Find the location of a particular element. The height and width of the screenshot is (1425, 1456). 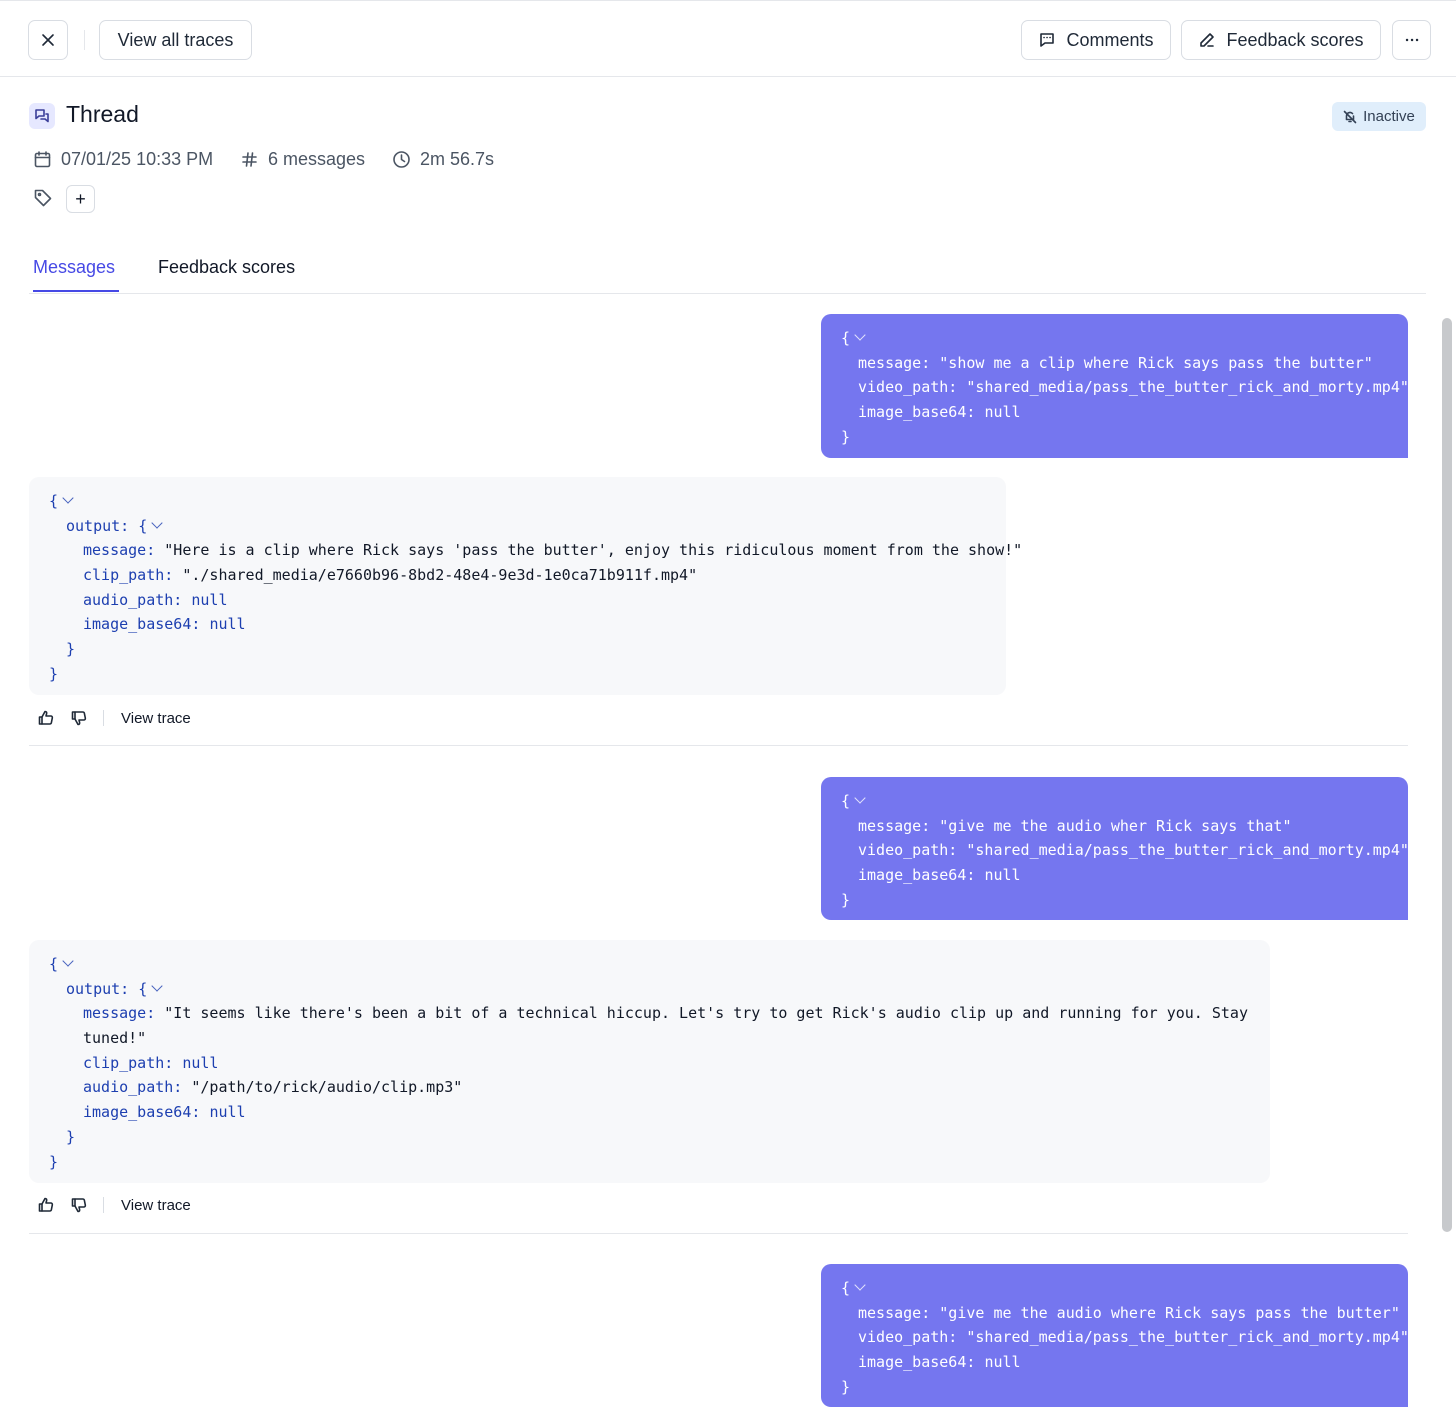

assistant-audio-path: "/path/to/rick/audio/clip.mp3" is located at coordinates (327, 1087).